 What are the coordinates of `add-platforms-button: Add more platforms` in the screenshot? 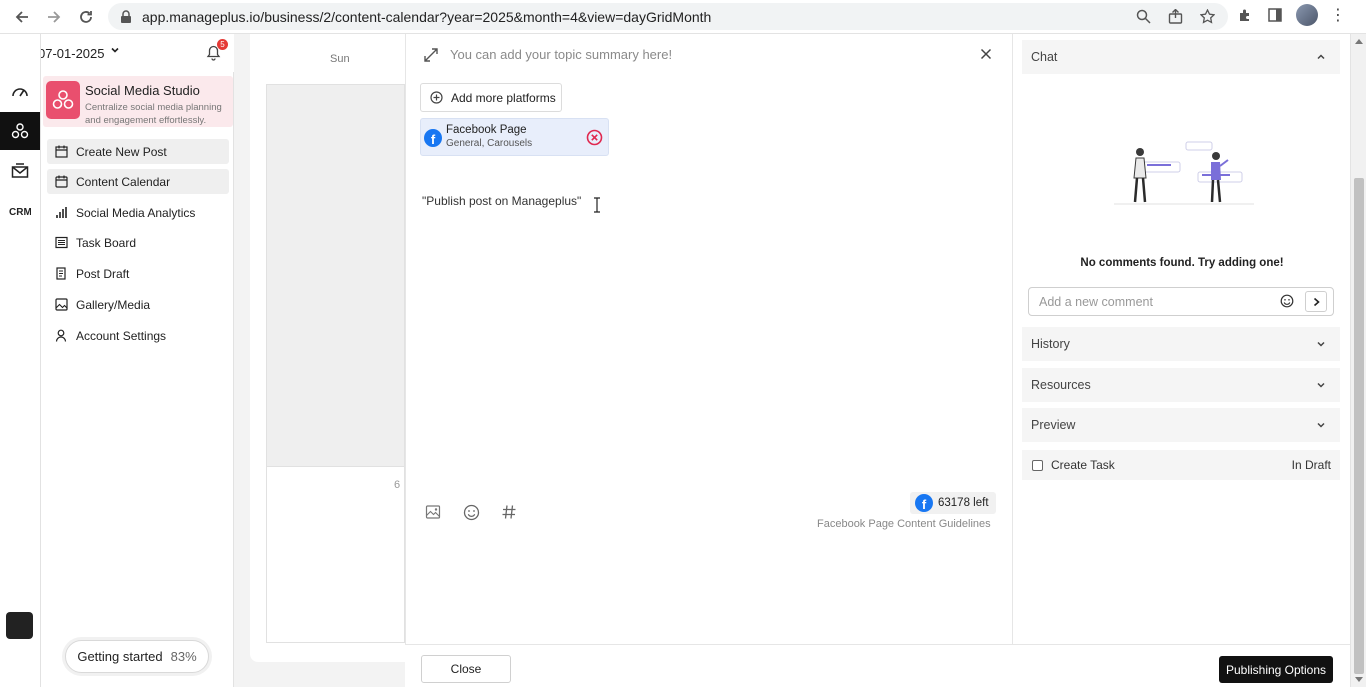 It's located at (491, 97).